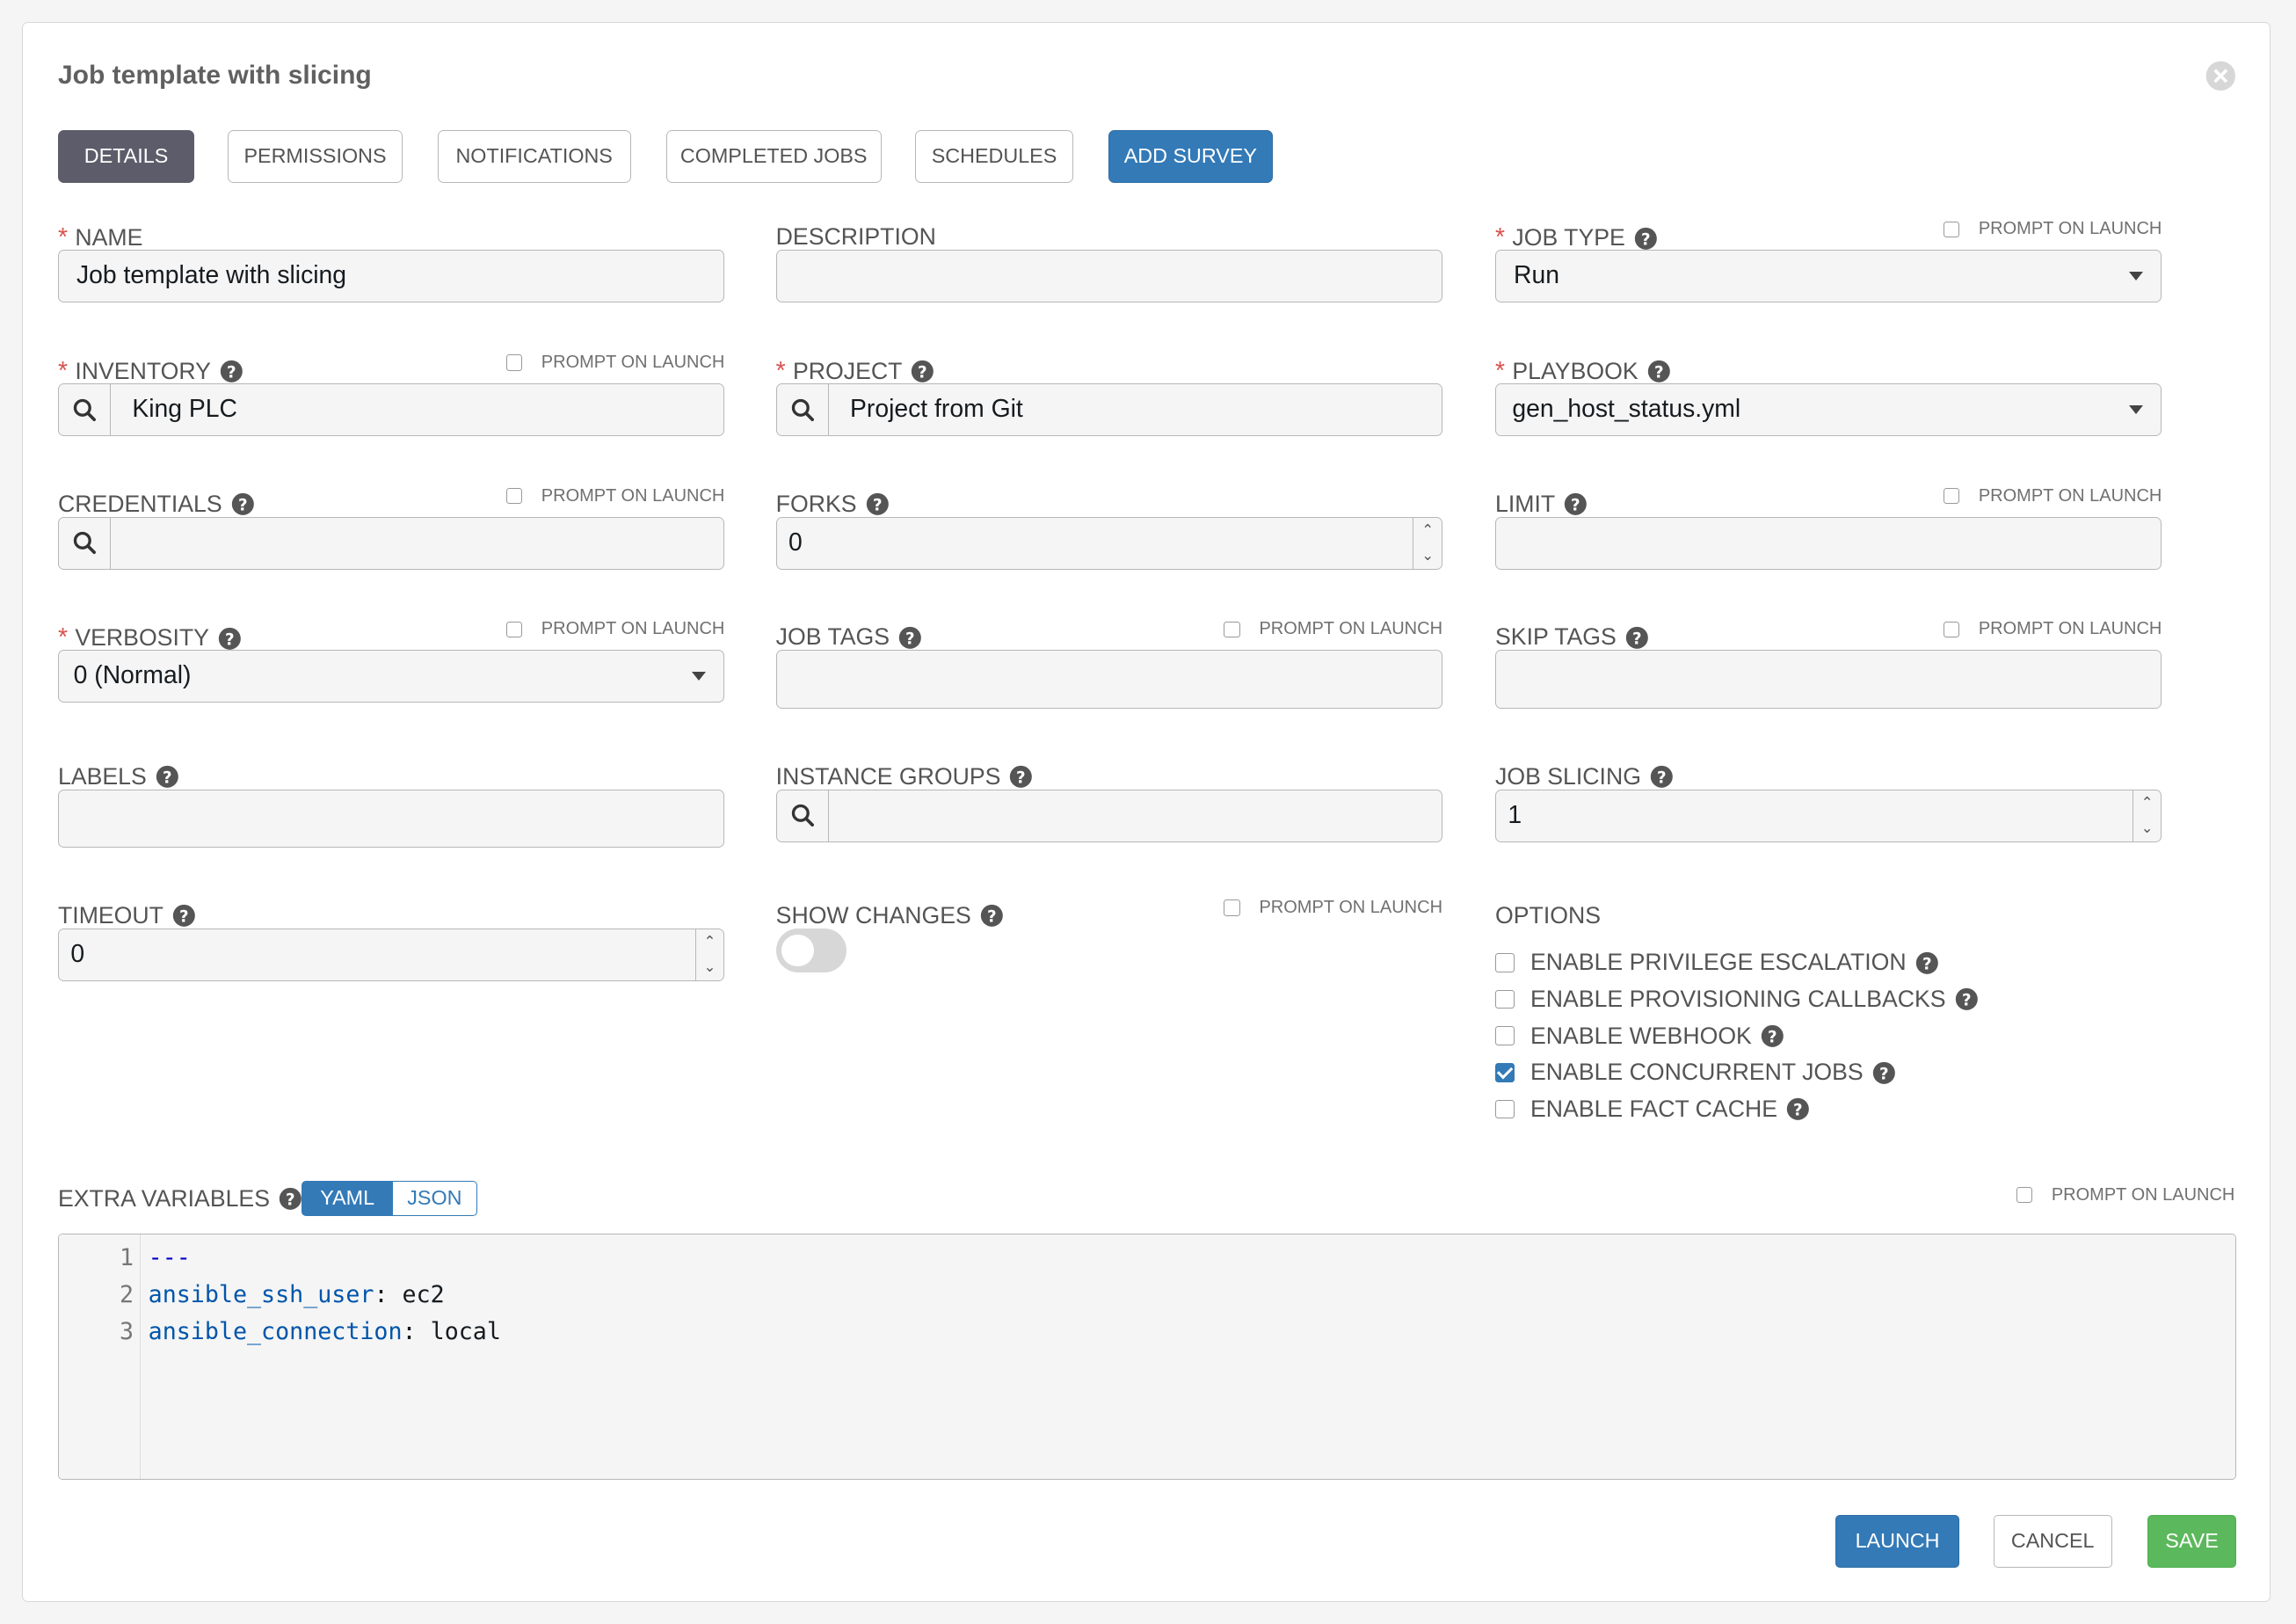  What do you see at coordinates (1109, 409) in the screenshot?
I see `project-lookup: Project from Git` at bounding box center [1109, 409].